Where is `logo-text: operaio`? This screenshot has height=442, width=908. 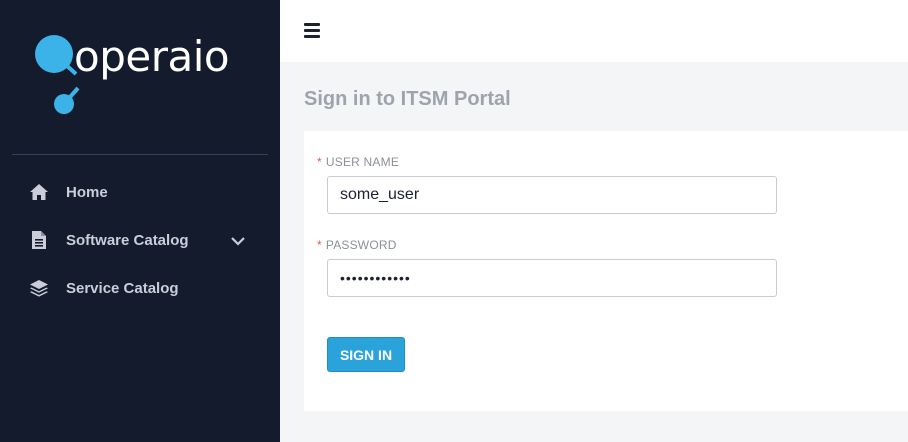
logo-text: operaio is located at coordinates (152, 56).